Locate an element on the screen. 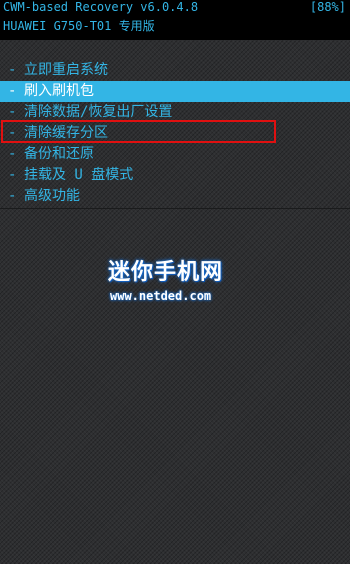 This screenshot has width=350, height=564. menu-item-label: 挂载及 U 盘模式 is located at coordinates (79, 175).